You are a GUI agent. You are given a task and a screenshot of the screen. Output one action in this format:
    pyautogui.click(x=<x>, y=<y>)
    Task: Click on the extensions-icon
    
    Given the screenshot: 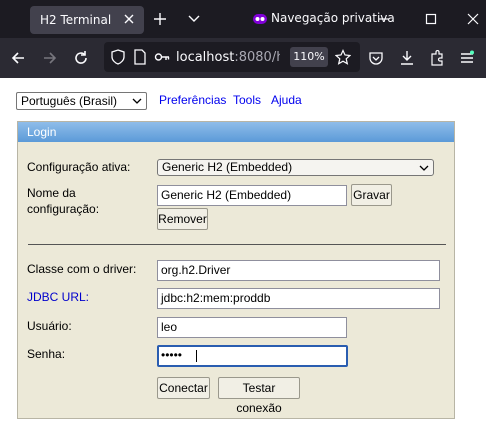 What is the action you would take?
    pyautogui.click(x=437, y=58)
    